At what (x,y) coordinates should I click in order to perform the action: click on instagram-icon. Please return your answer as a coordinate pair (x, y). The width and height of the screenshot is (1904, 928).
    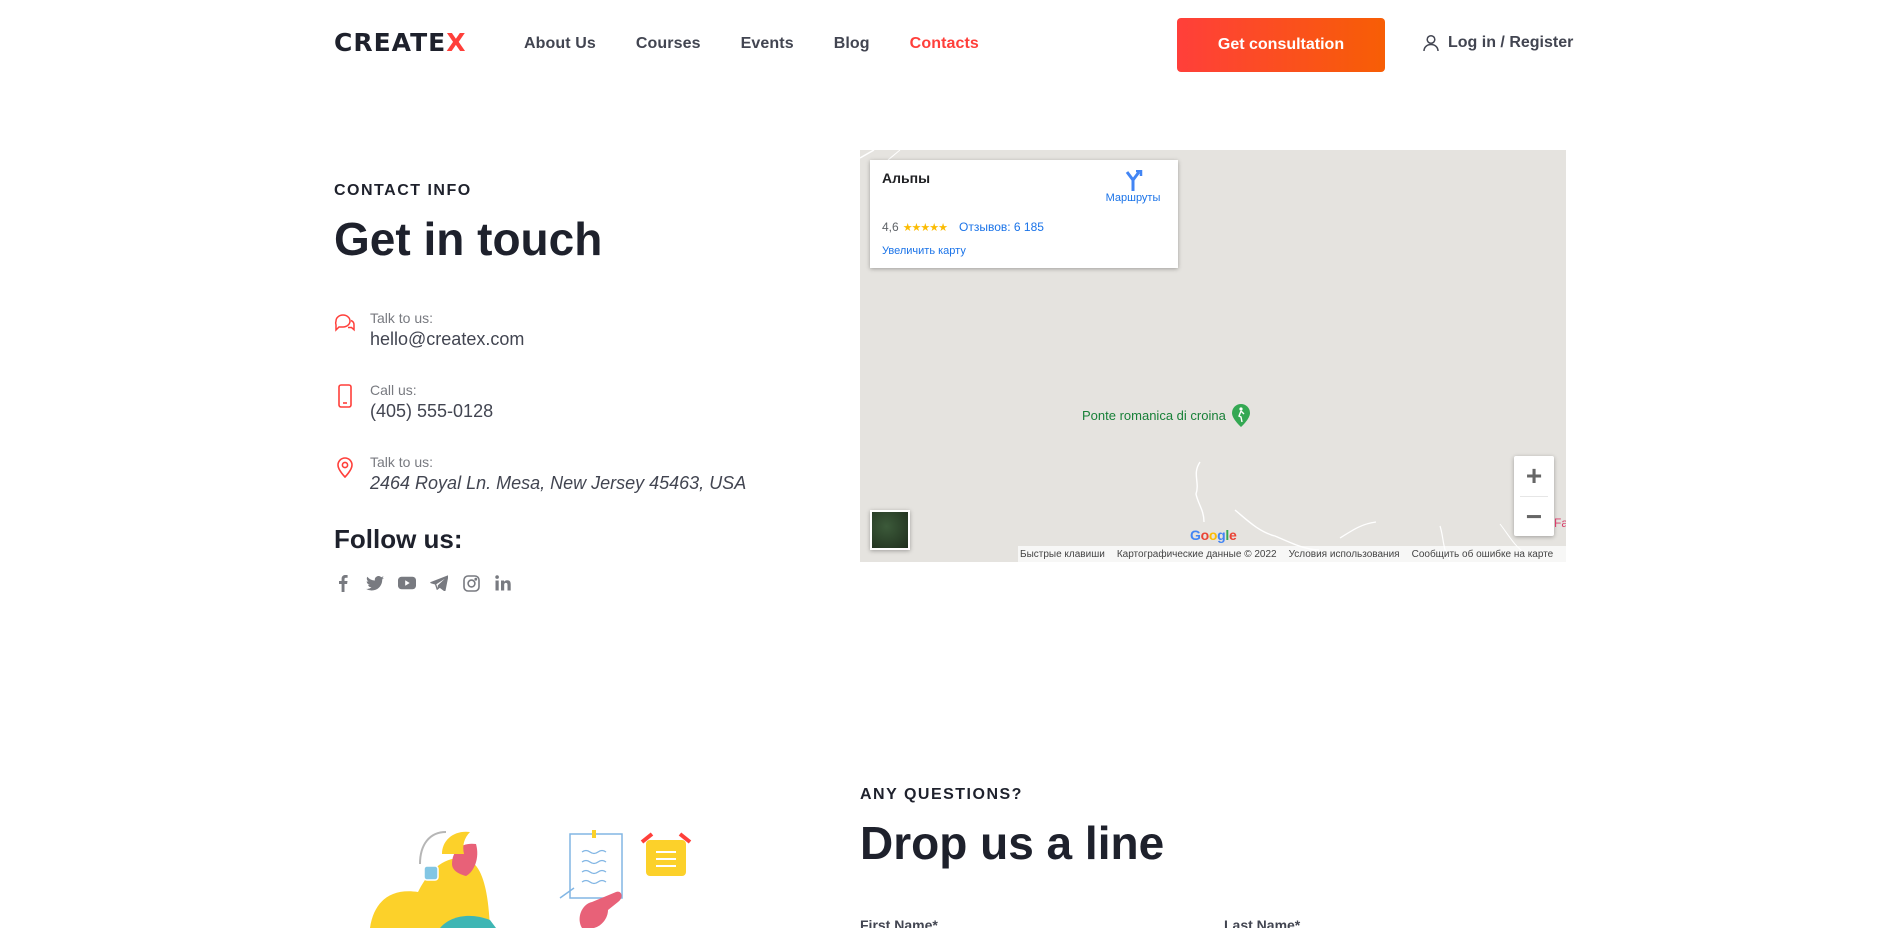
    Looking at the image, I should click on (471, 583).